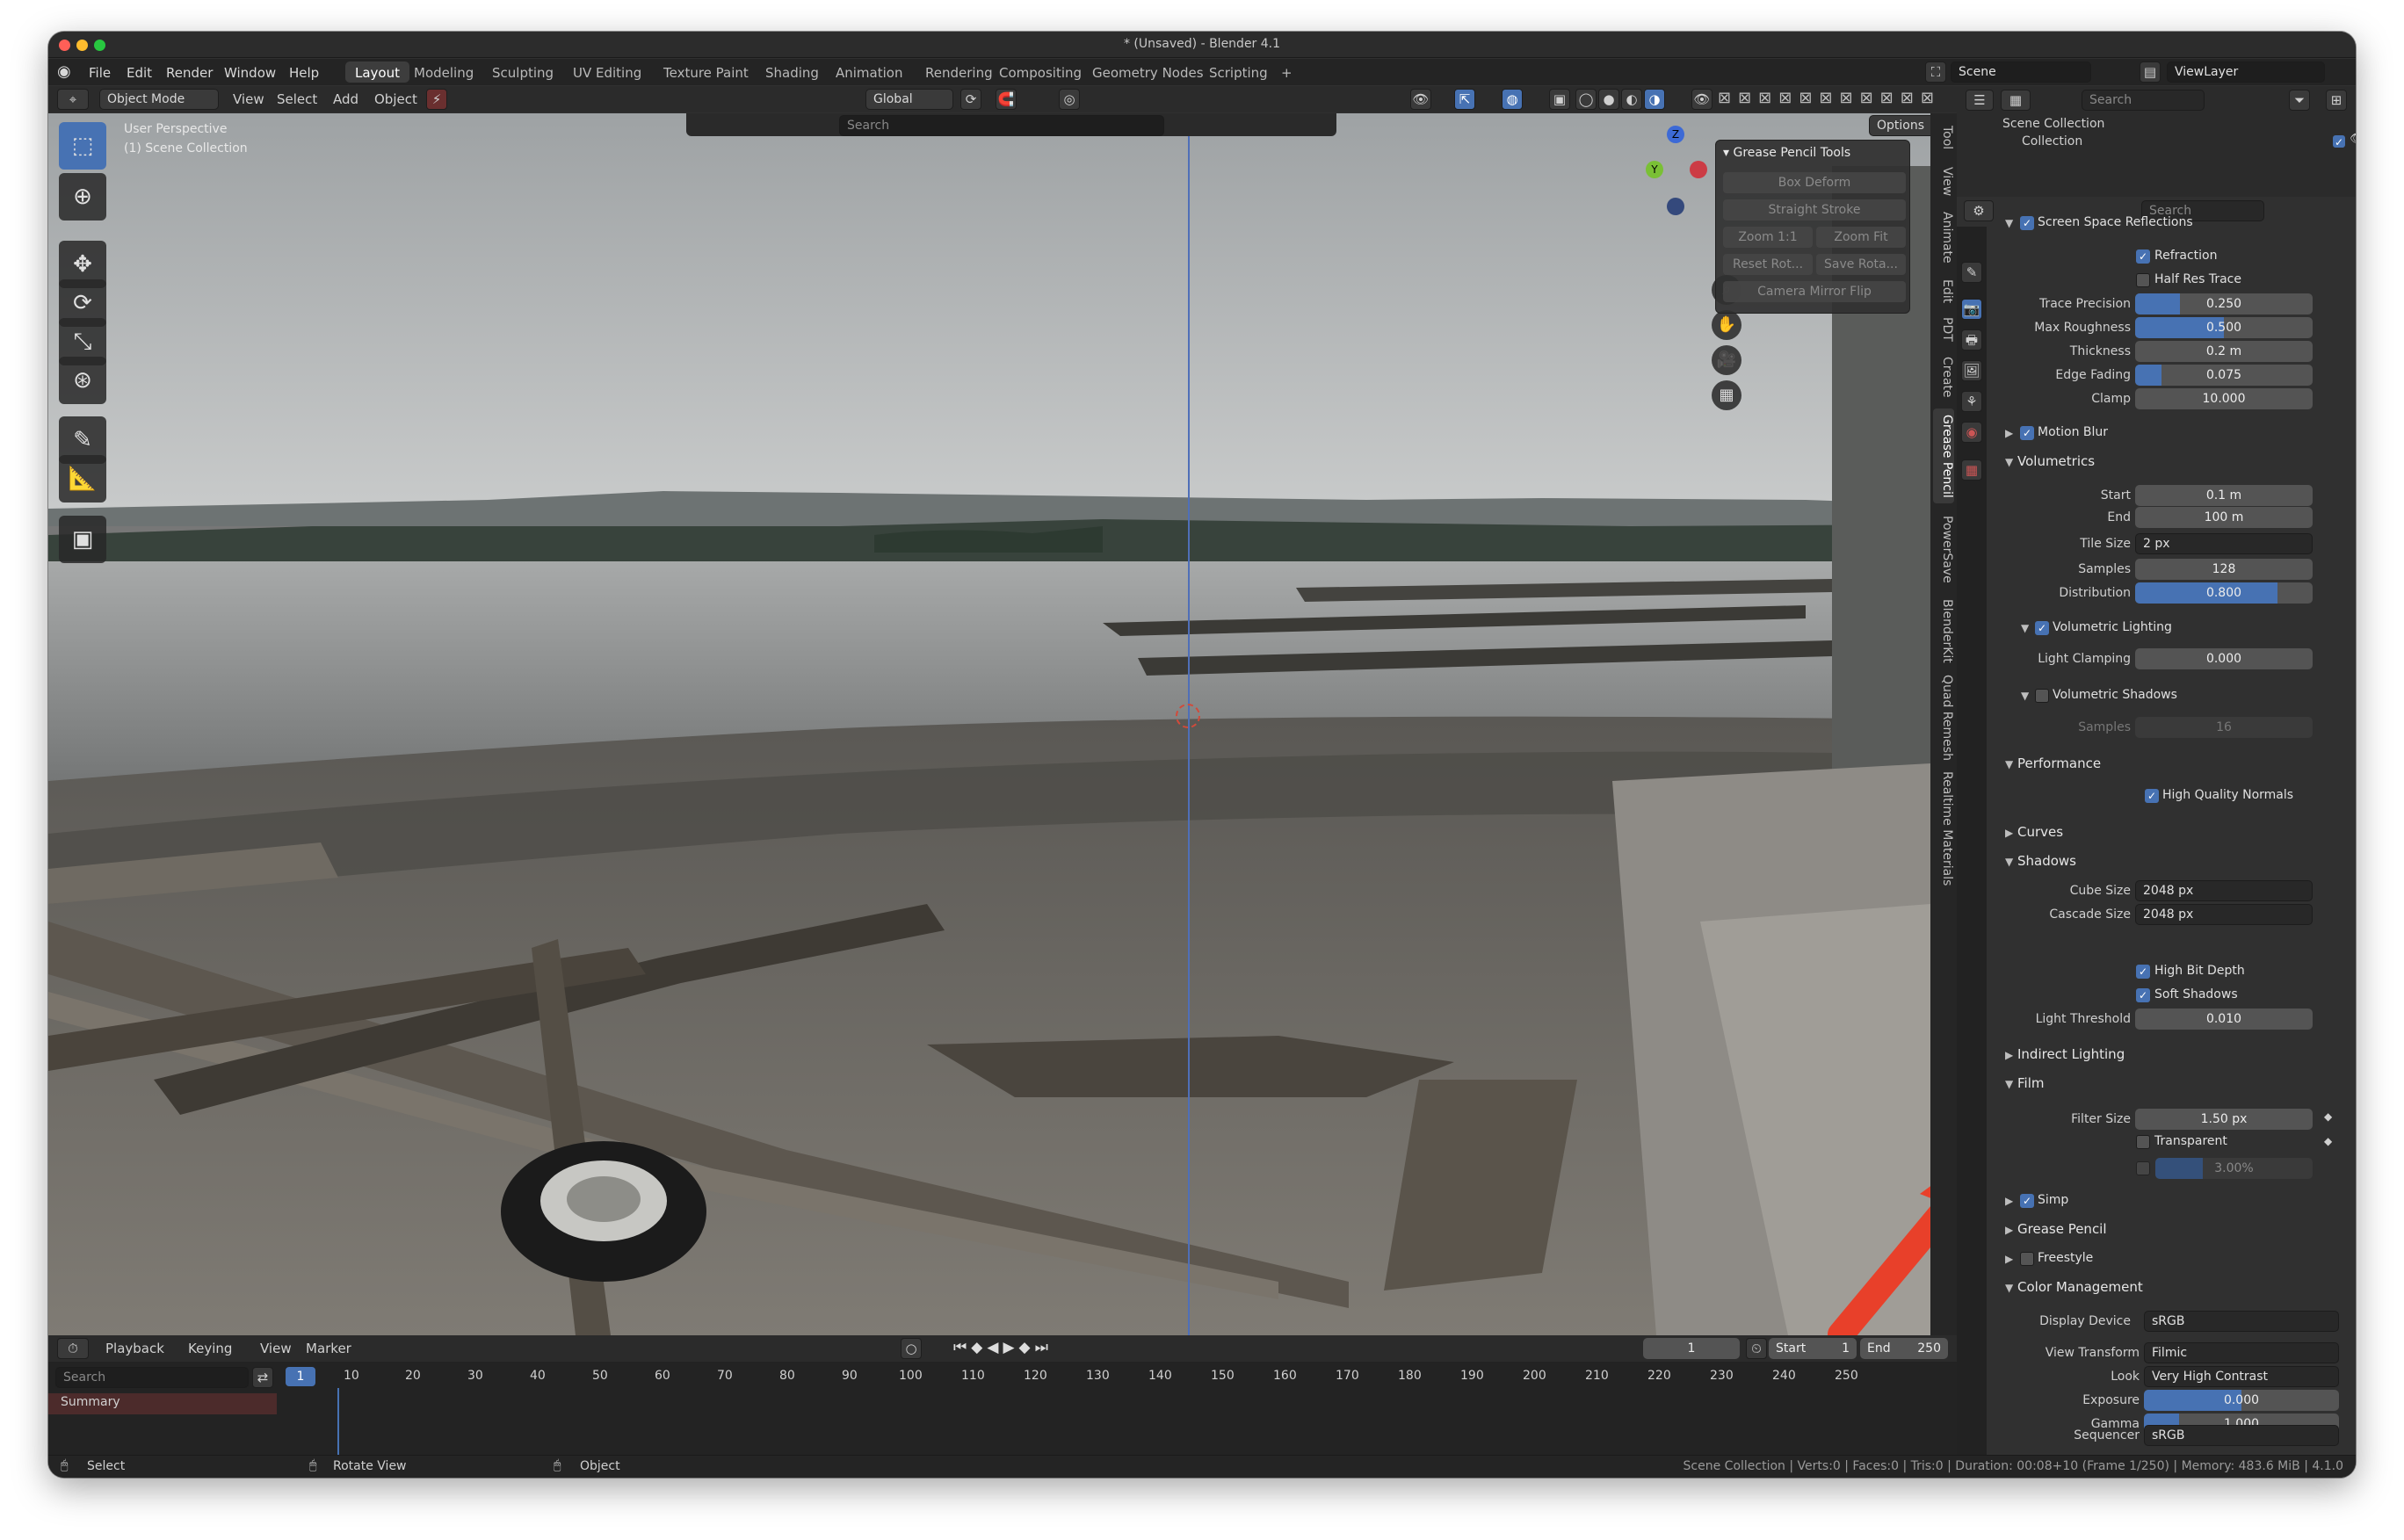 This screenshot has height=1540, width=2404. What do you see at coordinates (1512, 99) in the screenshot?
I see `overlay-toggle-icon: ◍` at bounding box center [1512, 99].